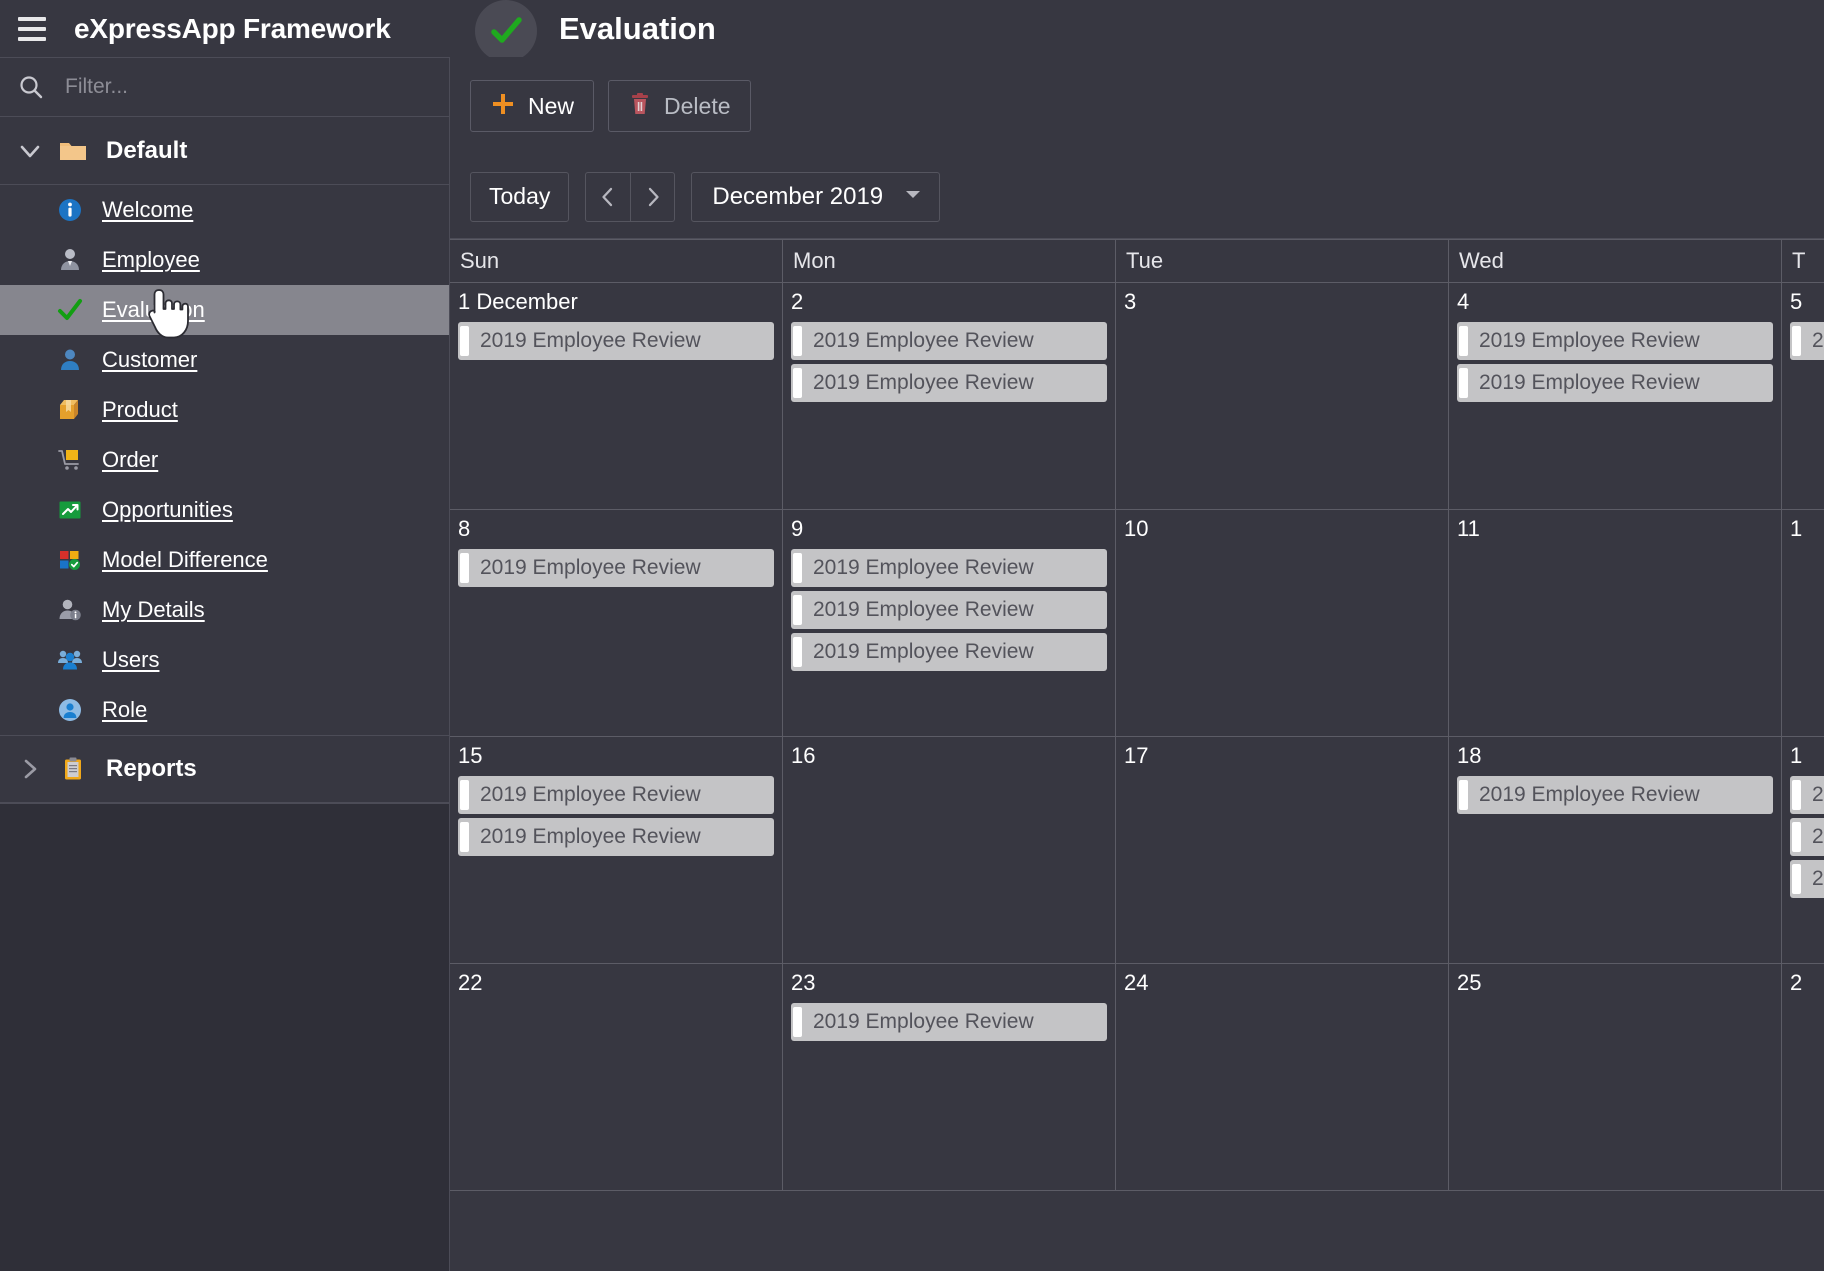 The width and height of the screenshot is (1824, 1271). I want to click on users-icon, so click(70, 660).